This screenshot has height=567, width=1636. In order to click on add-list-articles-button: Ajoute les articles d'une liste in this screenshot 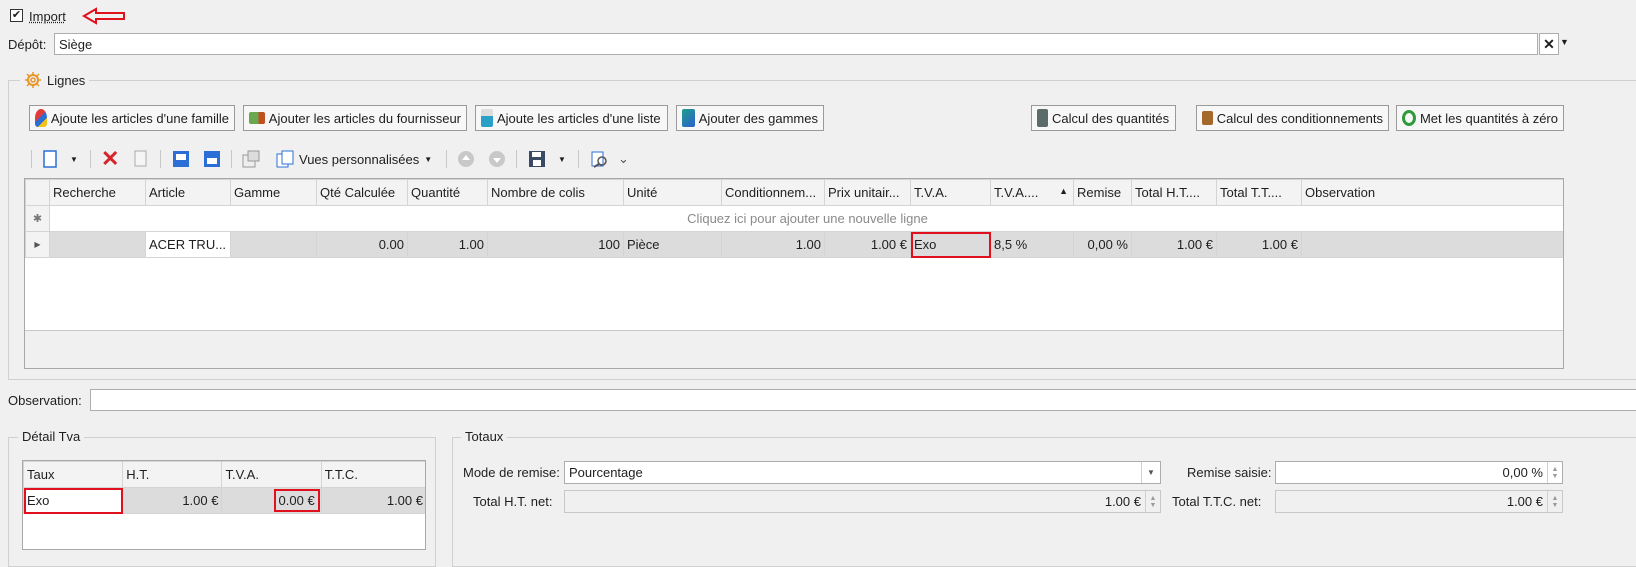, I will do `click(571, 118)`.